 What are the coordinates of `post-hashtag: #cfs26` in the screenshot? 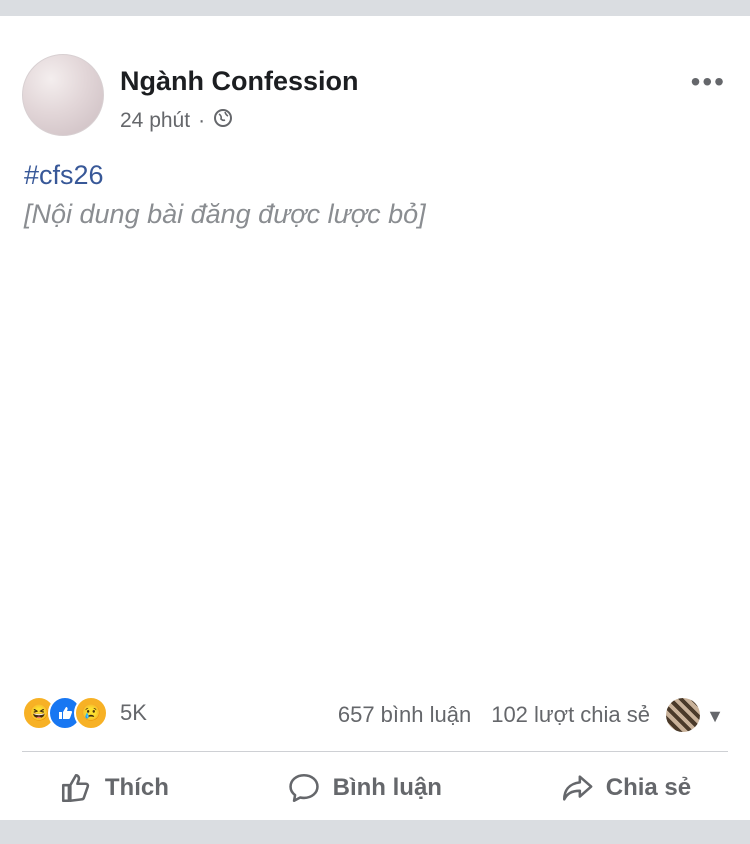 It's located at (64, 175).